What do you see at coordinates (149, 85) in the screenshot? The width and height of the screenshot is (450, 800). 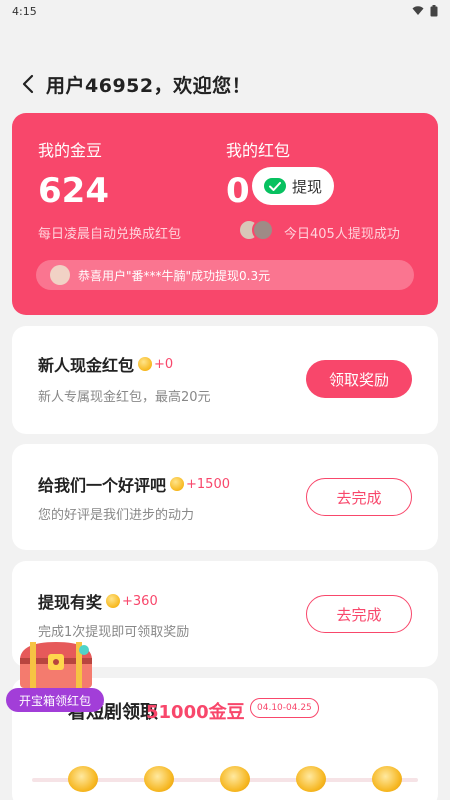 I see `page-title: 用户46952，欢迎您！` at bounding box center [149, 85].